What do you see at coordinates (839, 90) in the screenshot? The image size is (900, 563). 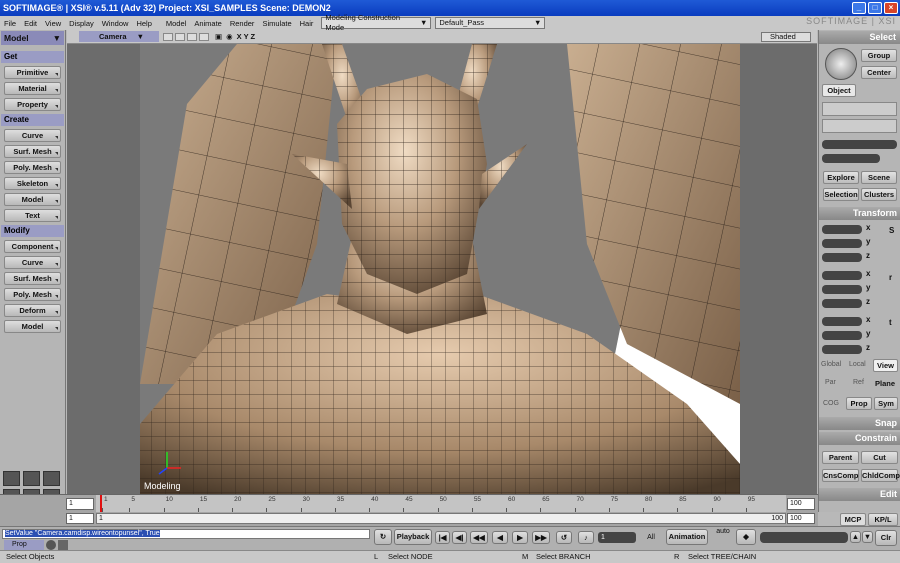 I see `object-button: Object` at bounding box center [839, 90].